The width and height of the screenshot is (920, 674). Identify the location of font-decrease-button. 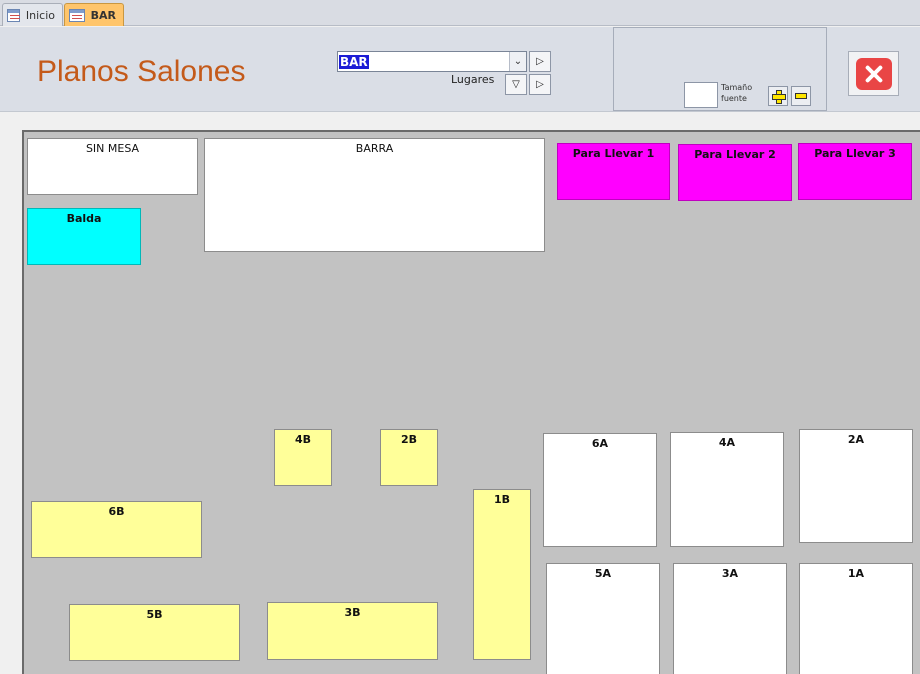
(801, 96).